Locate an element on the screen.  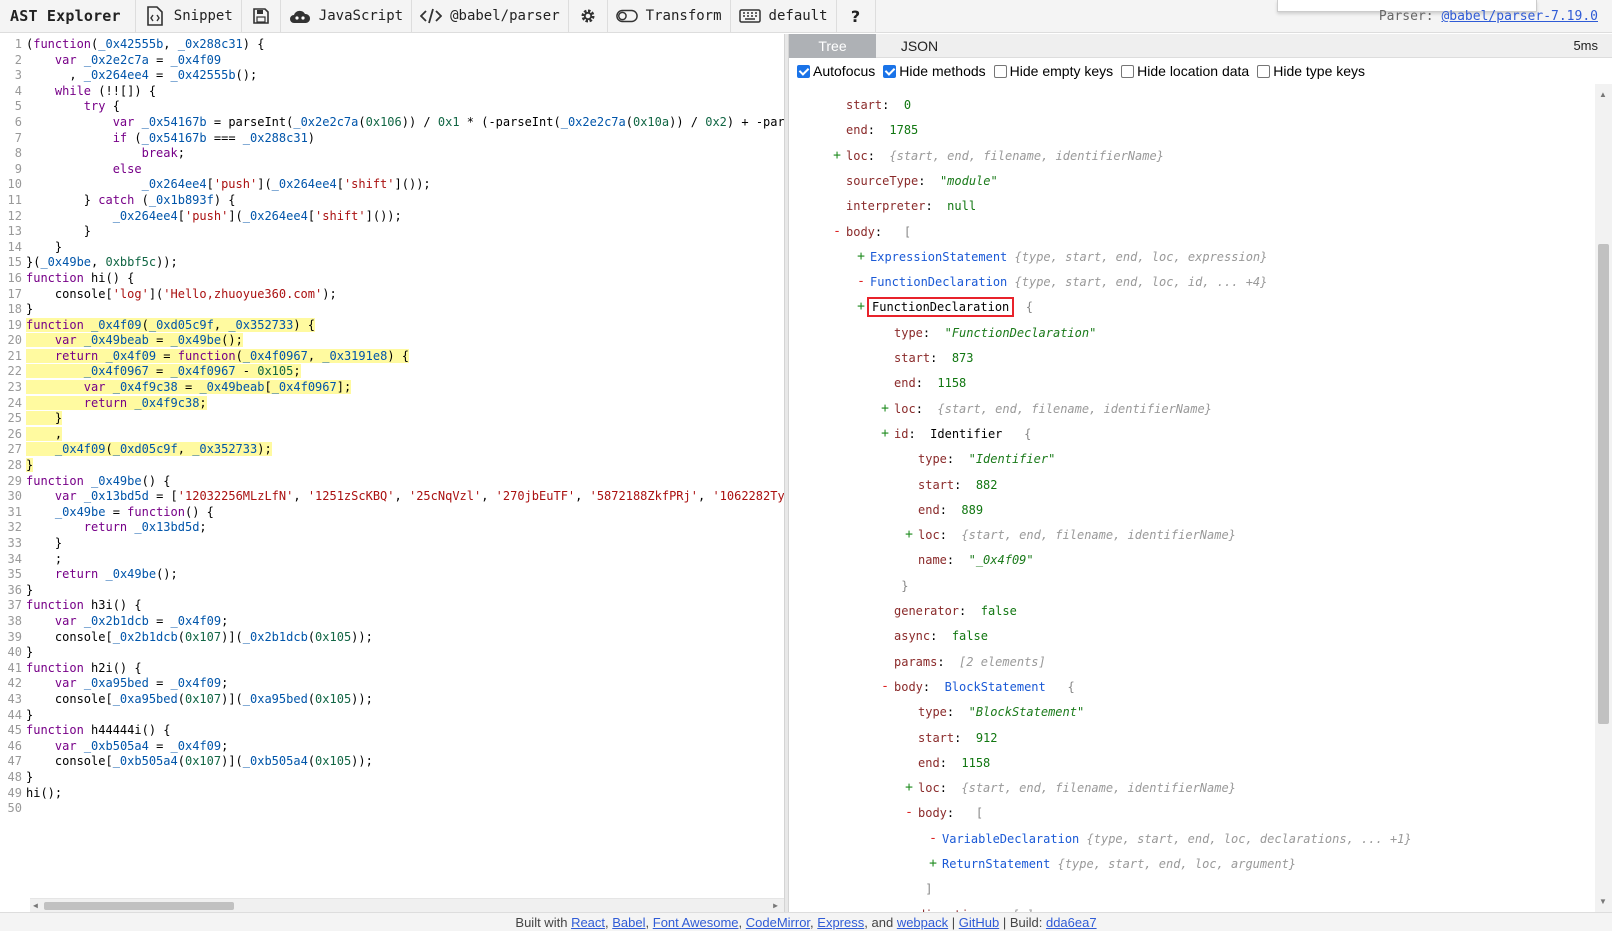
snippet-menu: Snippet is located at coordinates (189, 16).